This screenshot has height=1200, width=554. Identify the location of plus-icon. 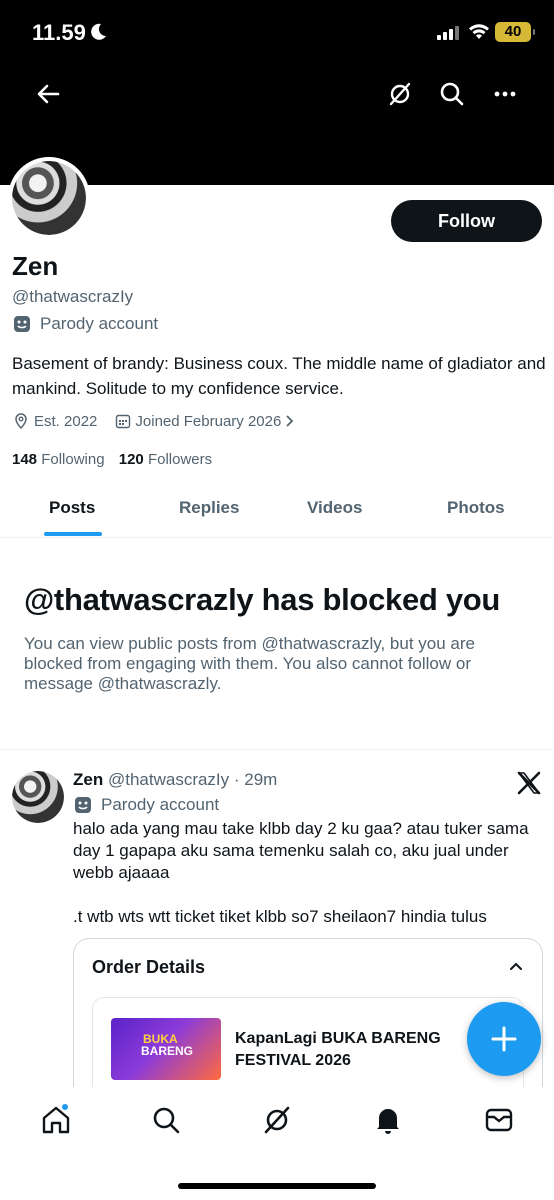
(504, 1039).